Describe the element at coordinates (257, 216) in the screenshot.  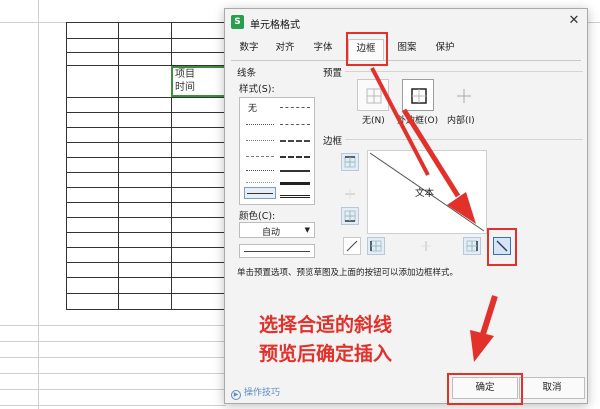
I see `color-label: 颜色(C):` at that location.